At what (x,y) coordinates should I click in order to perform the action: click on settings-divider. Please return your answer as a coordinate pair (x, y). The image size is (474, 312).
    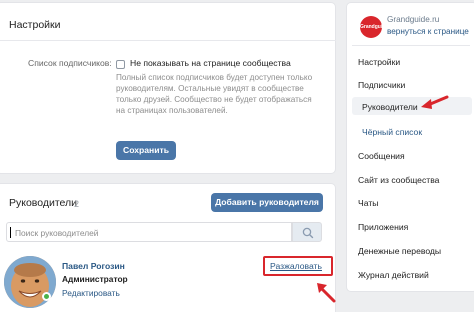
    Looking at the image, I should click on (168, 40).